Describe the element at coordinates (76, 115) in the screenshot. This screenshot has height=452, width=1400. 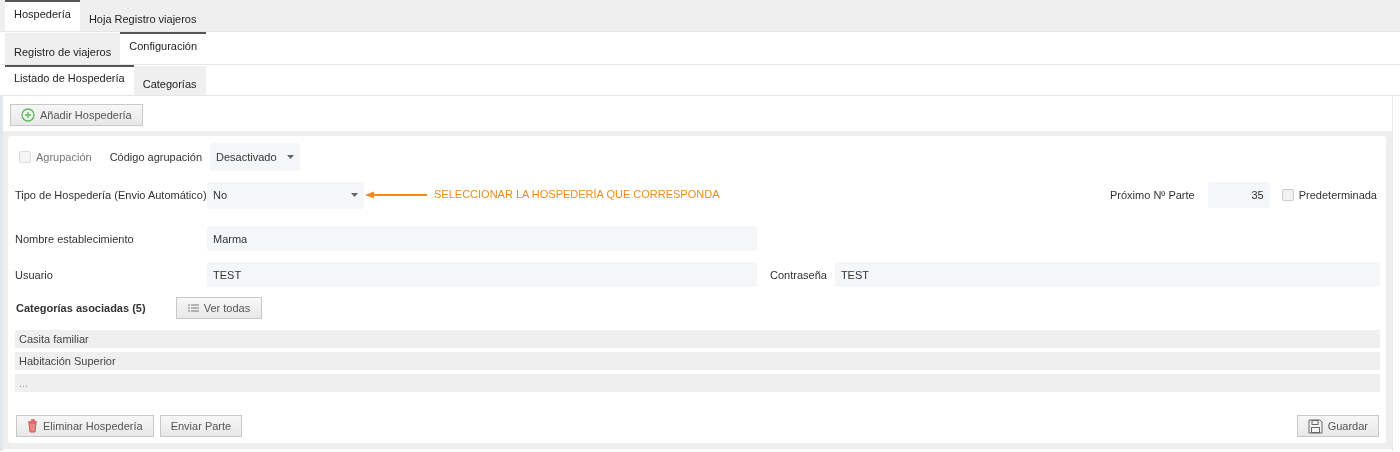
I see `add-button: Añadir Hospedería` at that location.